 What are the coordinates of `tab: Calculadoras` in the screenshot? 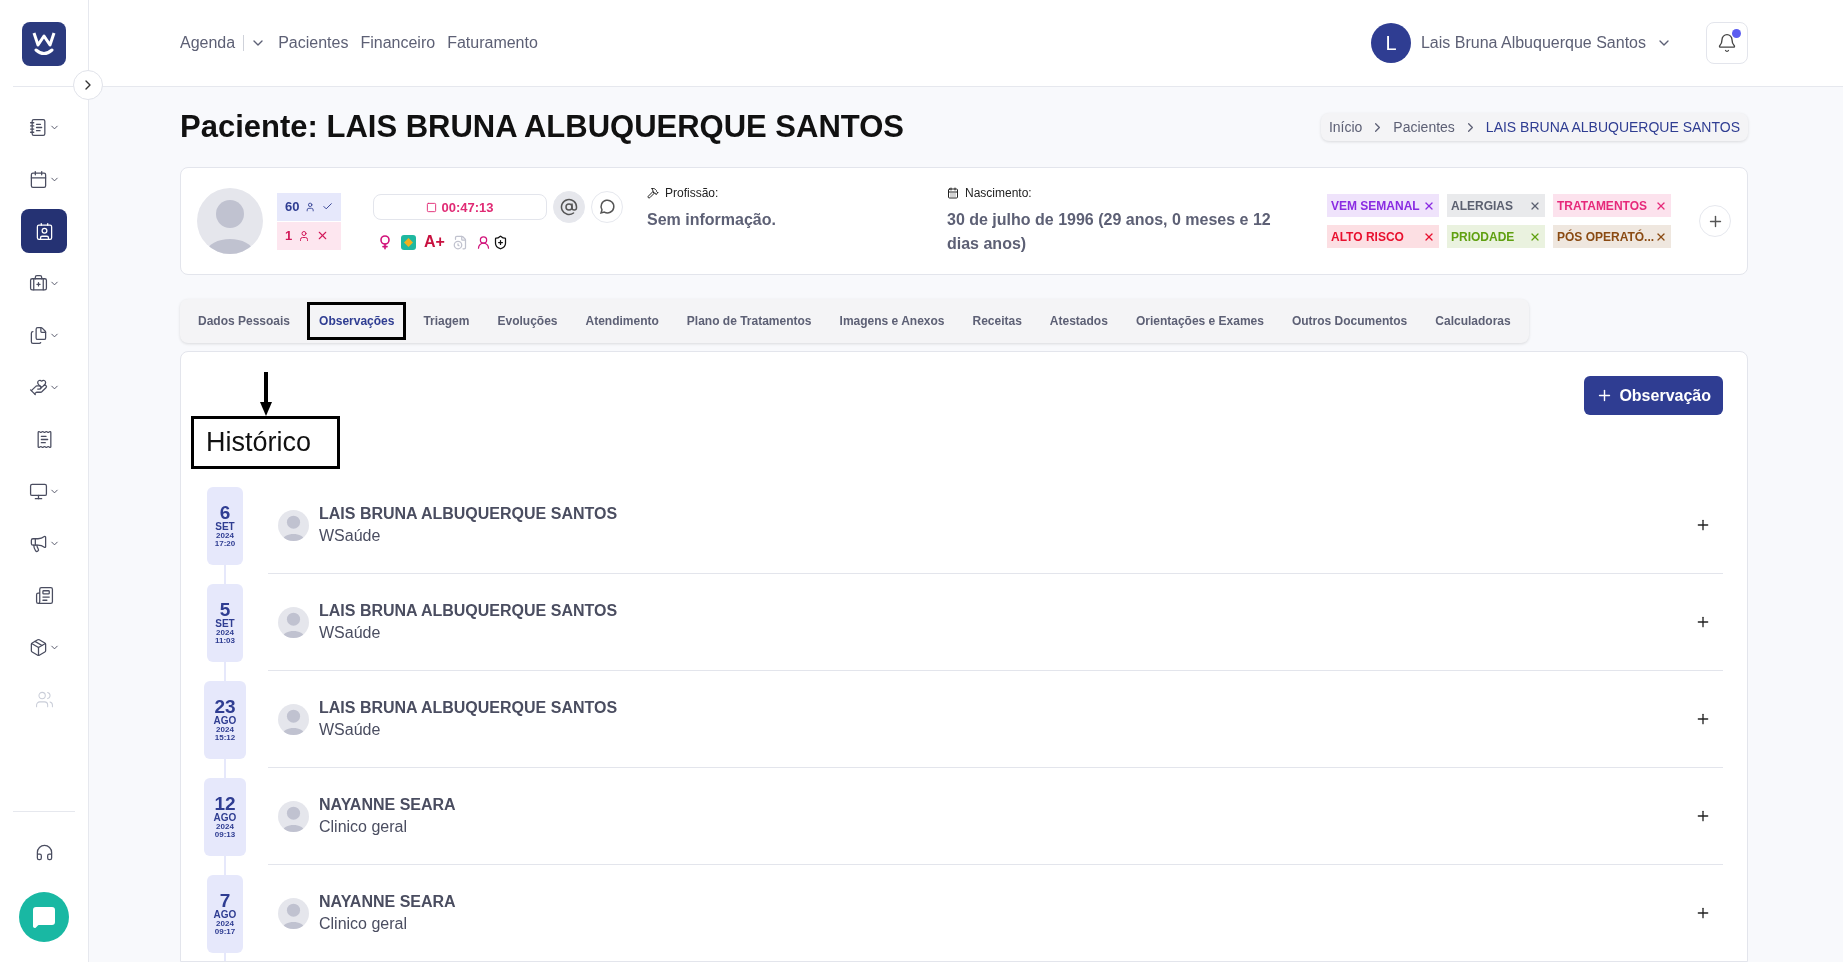 It's located at (1473, 321).